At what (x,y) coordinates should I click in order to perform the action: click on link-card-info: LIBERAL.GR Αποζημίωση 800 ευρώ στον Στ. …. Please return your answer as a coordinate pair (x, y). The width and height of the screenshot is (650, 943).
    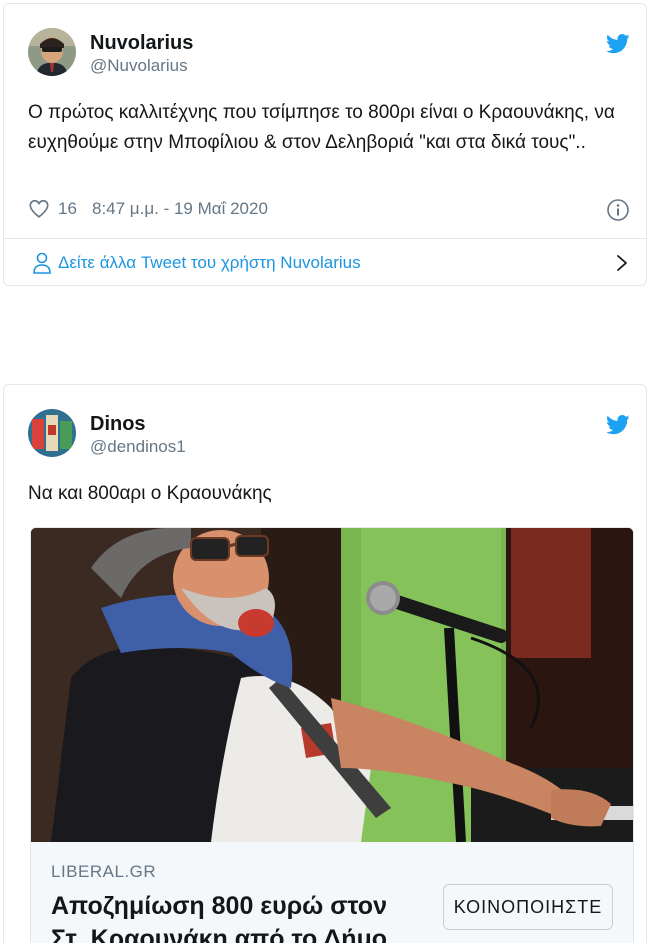
    Looking at the image, I should click on (332, 892).